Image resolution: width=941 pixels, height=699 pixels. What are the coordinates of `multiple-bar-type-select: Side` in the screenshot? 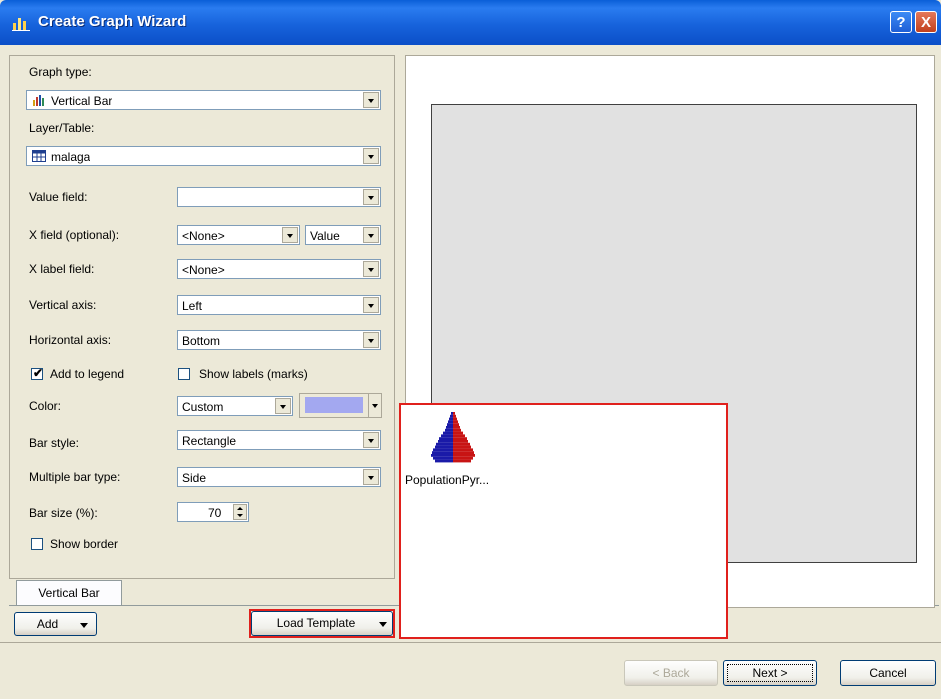 It's located at (279, 477).